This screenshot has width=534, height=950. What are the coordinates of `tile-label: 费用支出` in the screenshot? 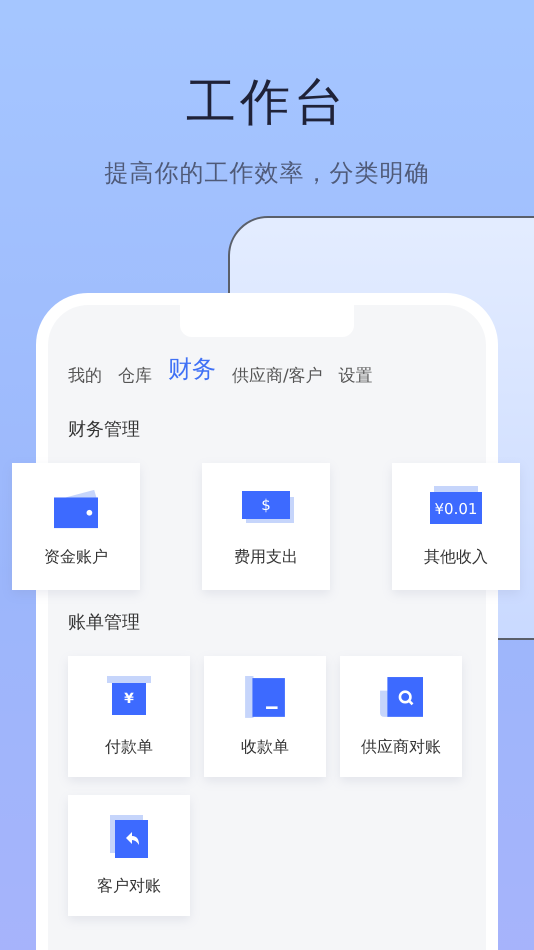 It's located at (266, 557).